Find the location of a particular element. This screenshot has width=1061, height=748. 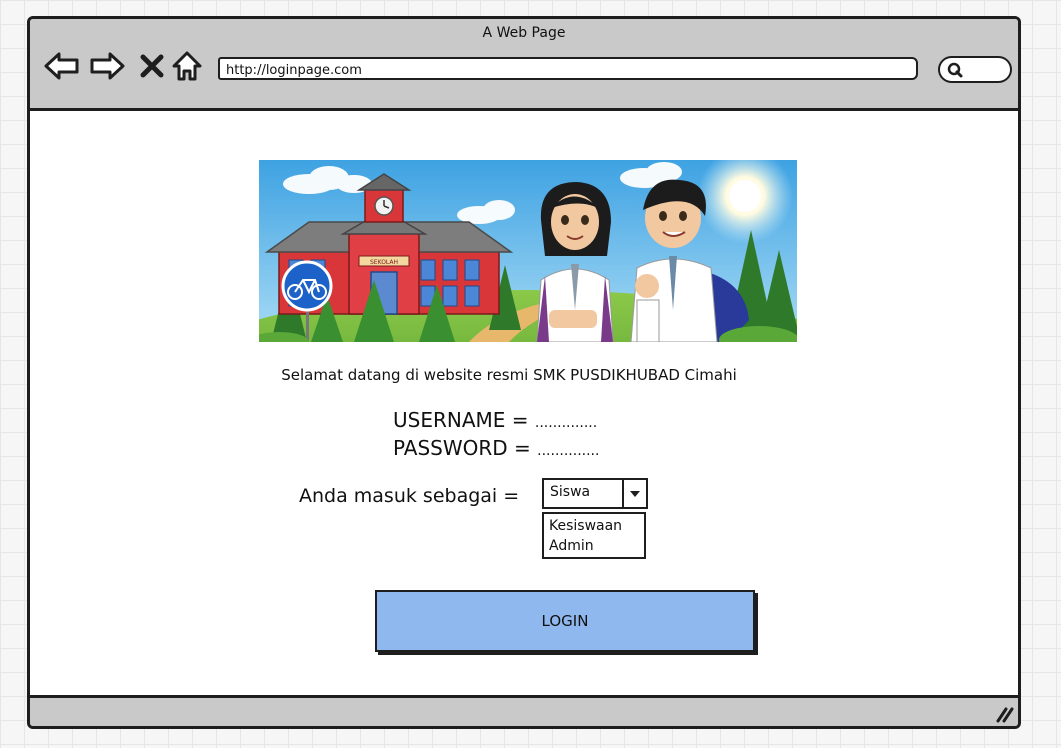

school-illustration: SEKOLAH is located at coordinates (528, 251).